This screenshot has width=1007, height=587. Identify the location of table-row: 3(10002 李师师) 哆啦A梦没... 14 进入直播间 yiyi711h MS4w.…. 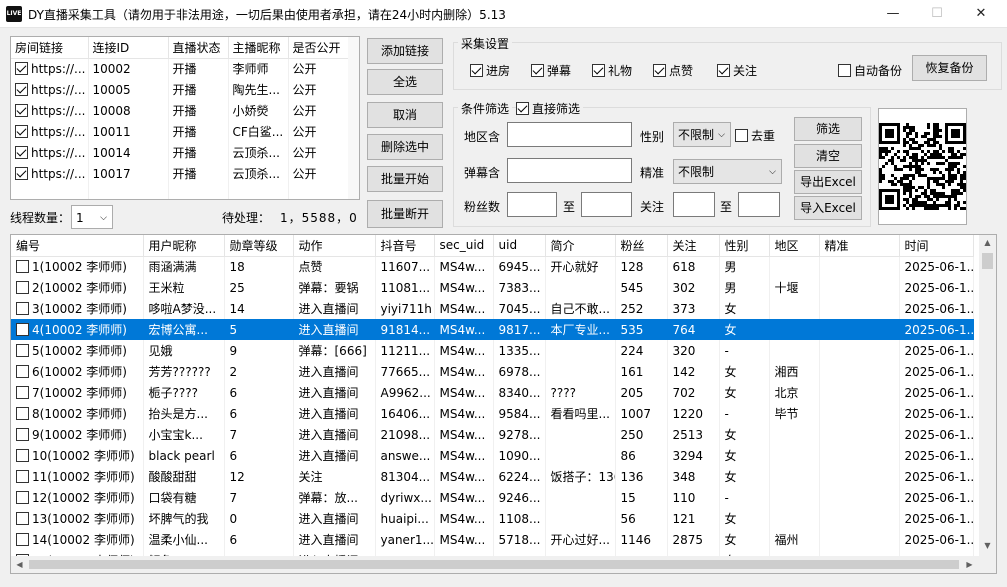
(492, 308).